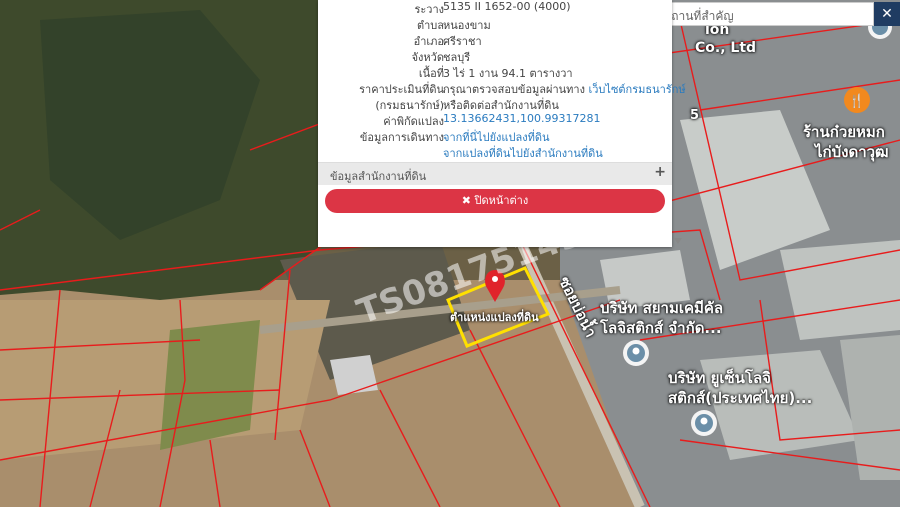 This screenshot has height=507, width=900. What do you see at coordinates (521, 118) in the screenshot?
I see `coord-link: 13.13662431,100.99317281` at bounding box center [521, 118].